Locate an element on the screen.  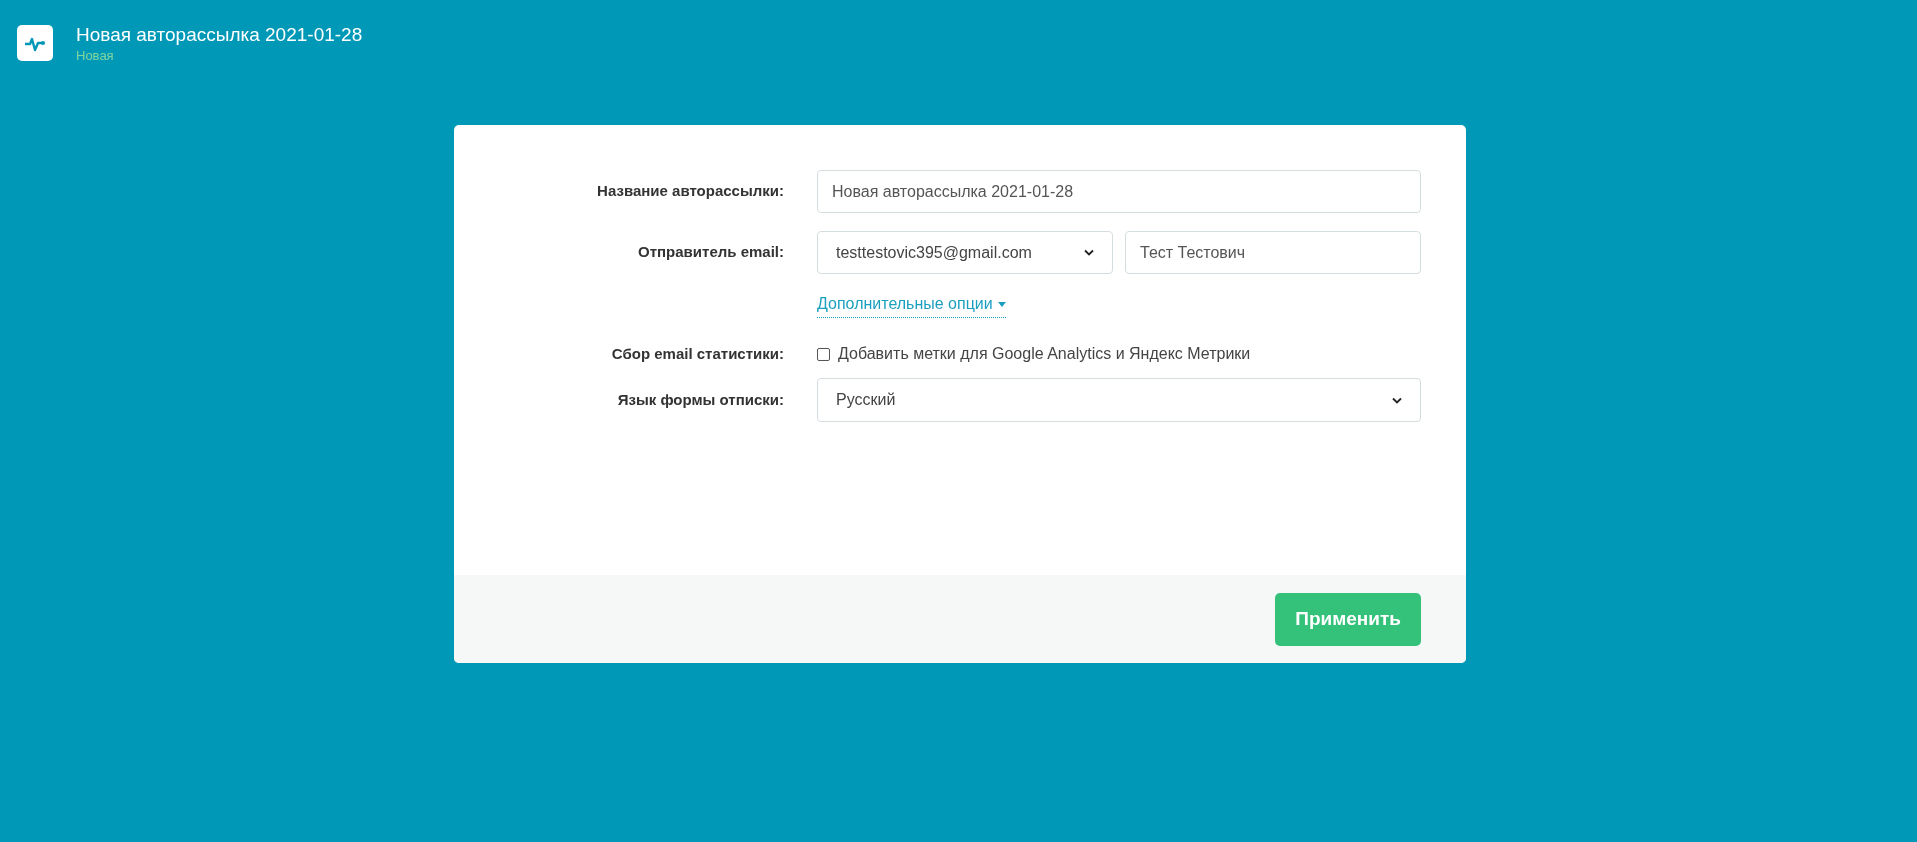
campaign-name-input: Новая авторассылка 2021-01-28 is located at coordinates (1119, 191).